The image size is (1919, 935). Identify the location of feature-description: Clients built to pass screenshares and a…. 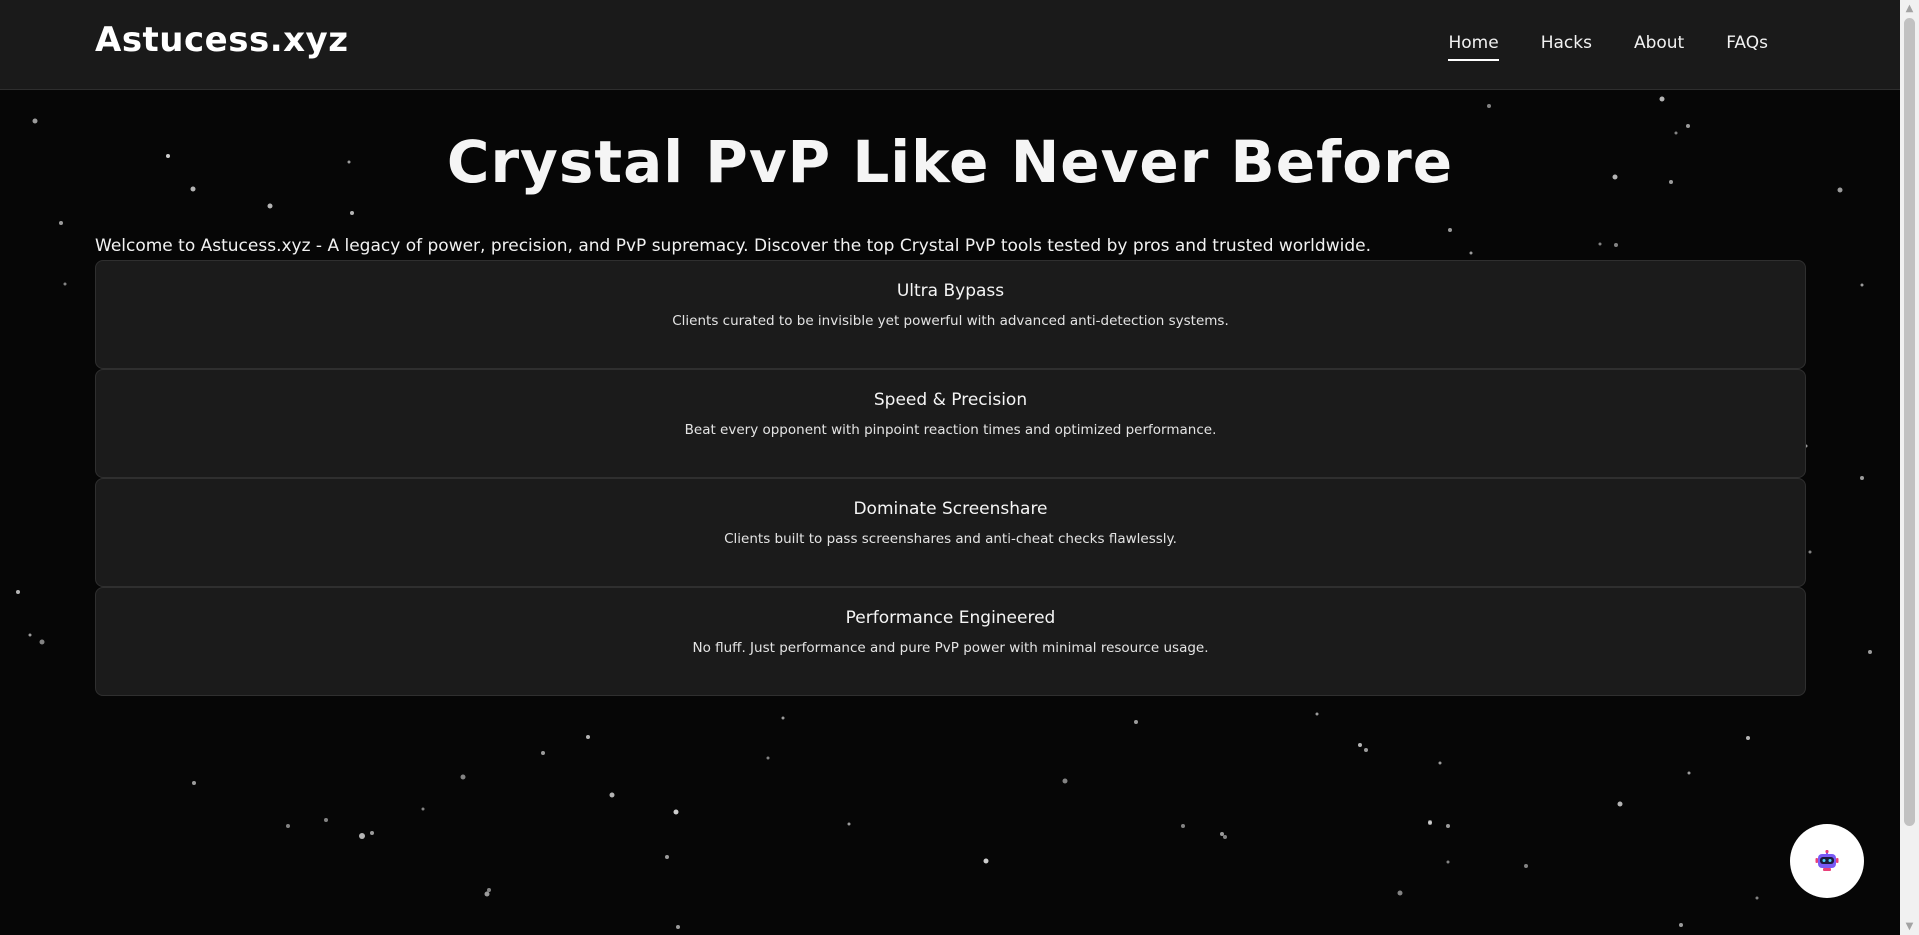
(950, 539).